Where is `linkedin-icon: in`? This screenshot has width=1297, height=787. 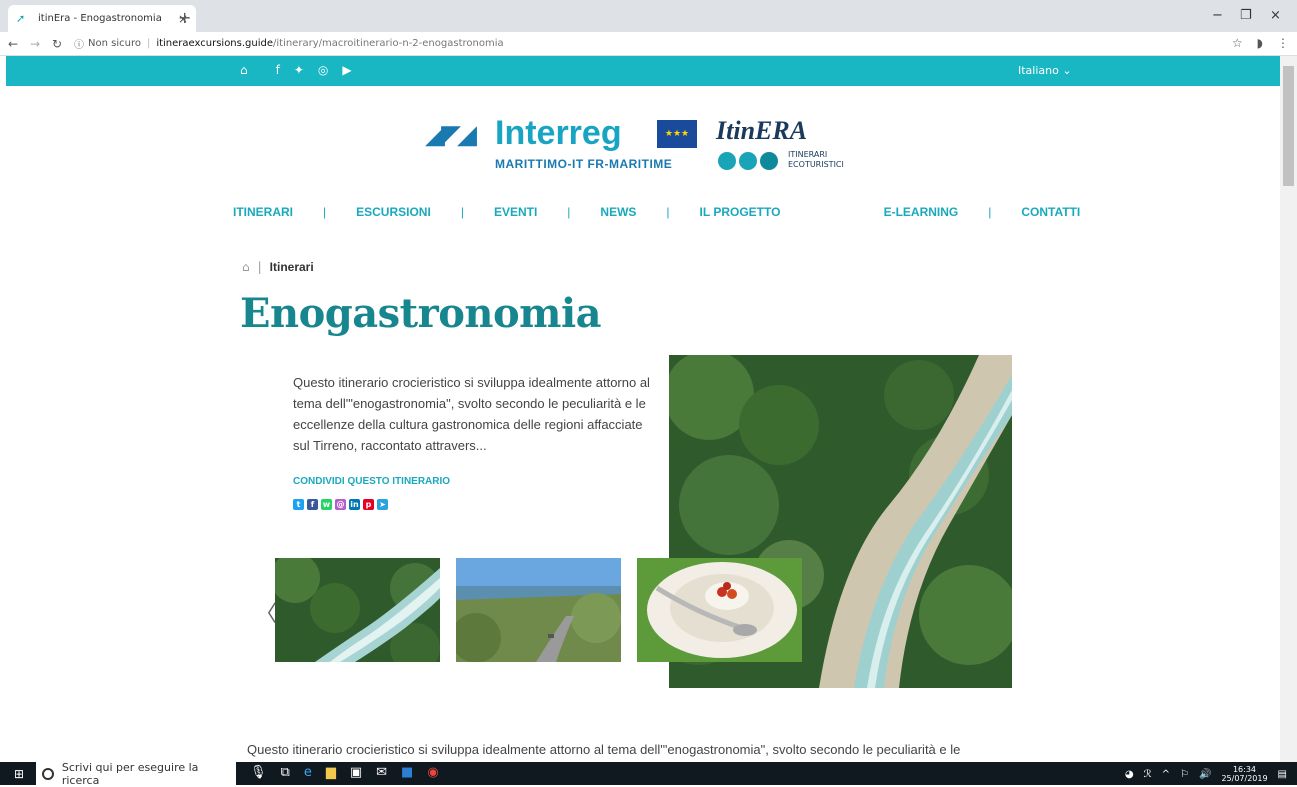
linkedin-icon: in is located at coordinates (354, 504).